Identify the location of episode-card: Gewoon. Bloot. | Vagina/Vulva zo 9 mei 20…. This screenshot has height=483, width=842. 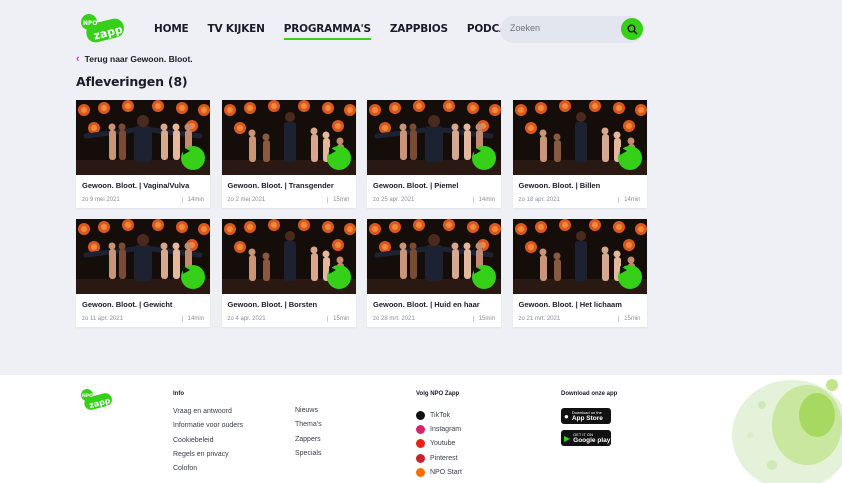
(143, 154).